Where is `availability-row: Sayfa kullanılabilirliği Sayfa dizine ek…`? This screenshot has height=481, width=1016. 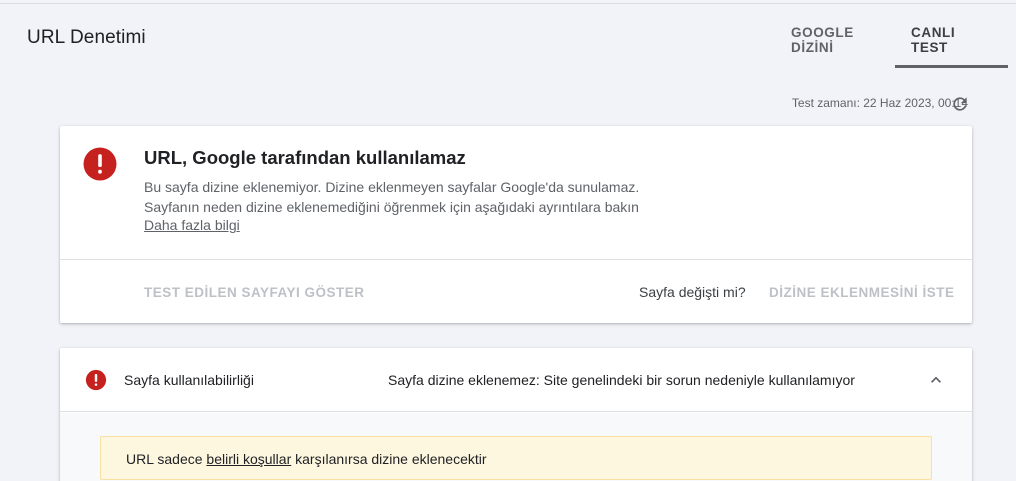
availability-row: Sayfa kullanılabilirliği Sayfa dizine ek… is located at coordinates (516, 380).